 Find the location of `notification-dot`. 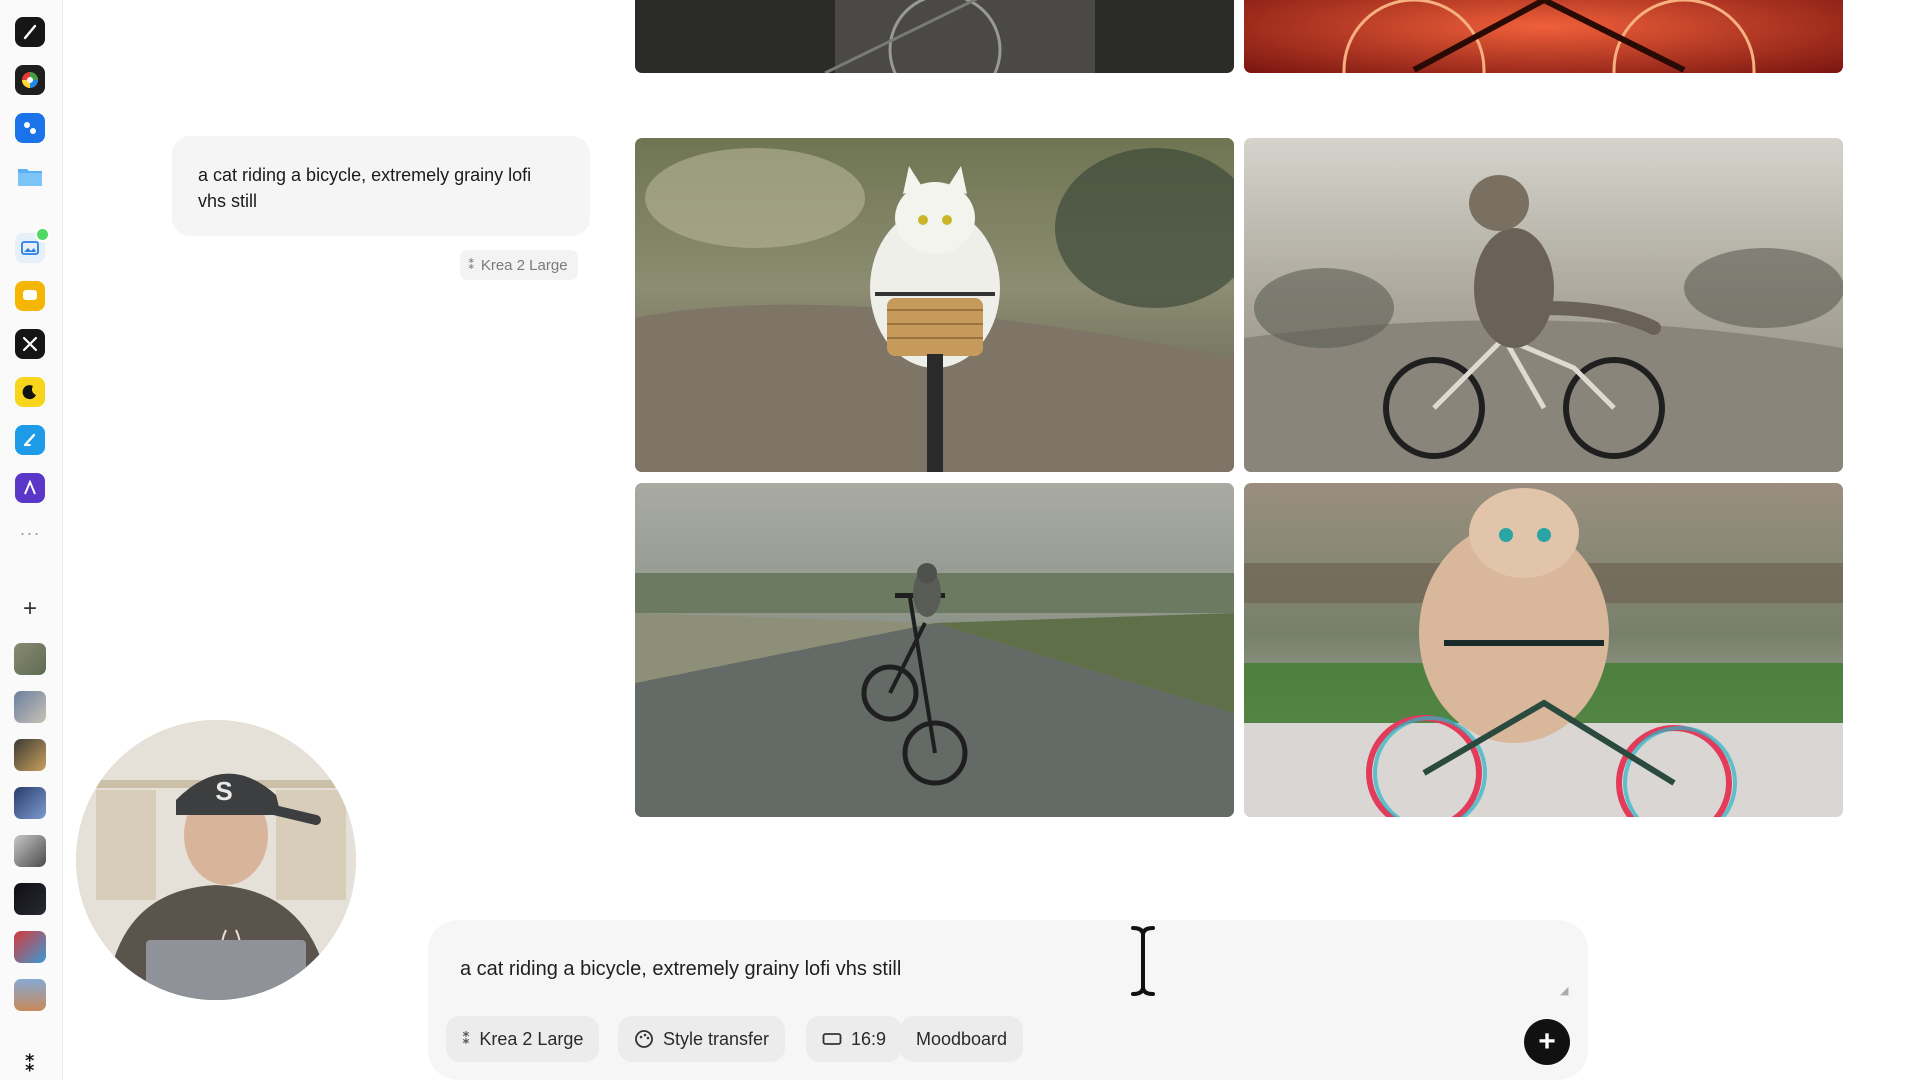

notification-dot is located at coordinates (42, 234).